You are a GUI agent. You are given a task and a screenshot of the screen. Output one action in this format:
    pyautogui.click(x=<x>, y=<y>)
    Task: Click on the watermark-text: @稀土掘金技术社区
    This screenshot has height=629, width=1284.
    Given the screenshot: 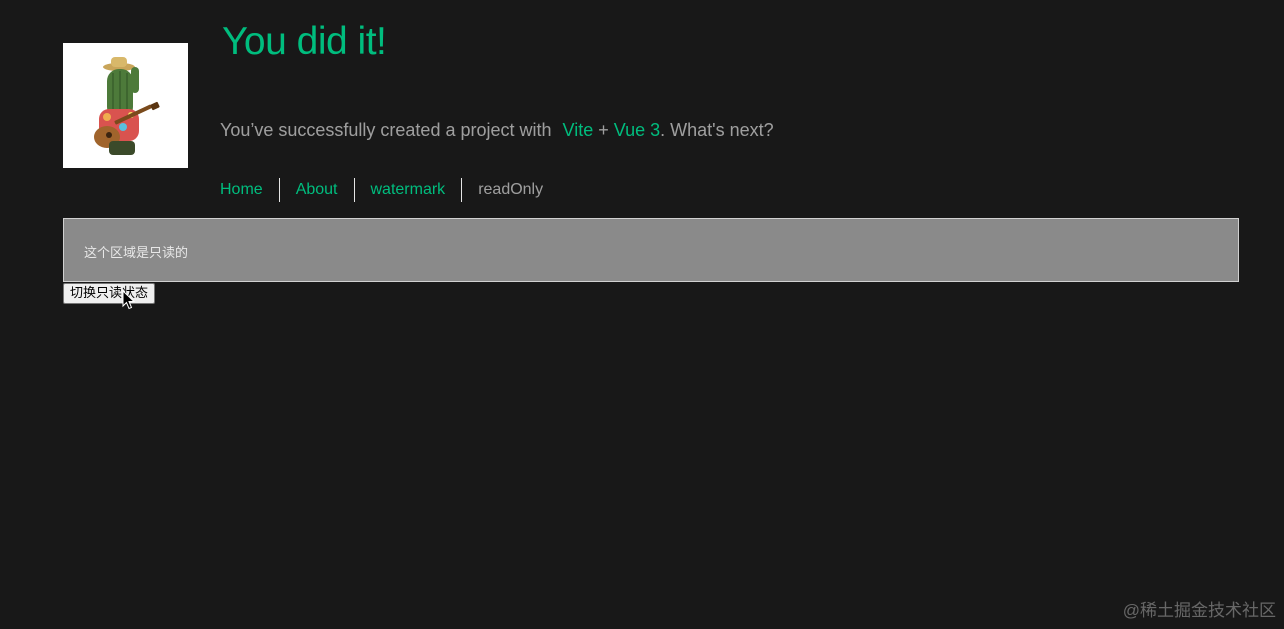 What is the action you would take?
    pyautogui.click(x=1199, y=610)
    